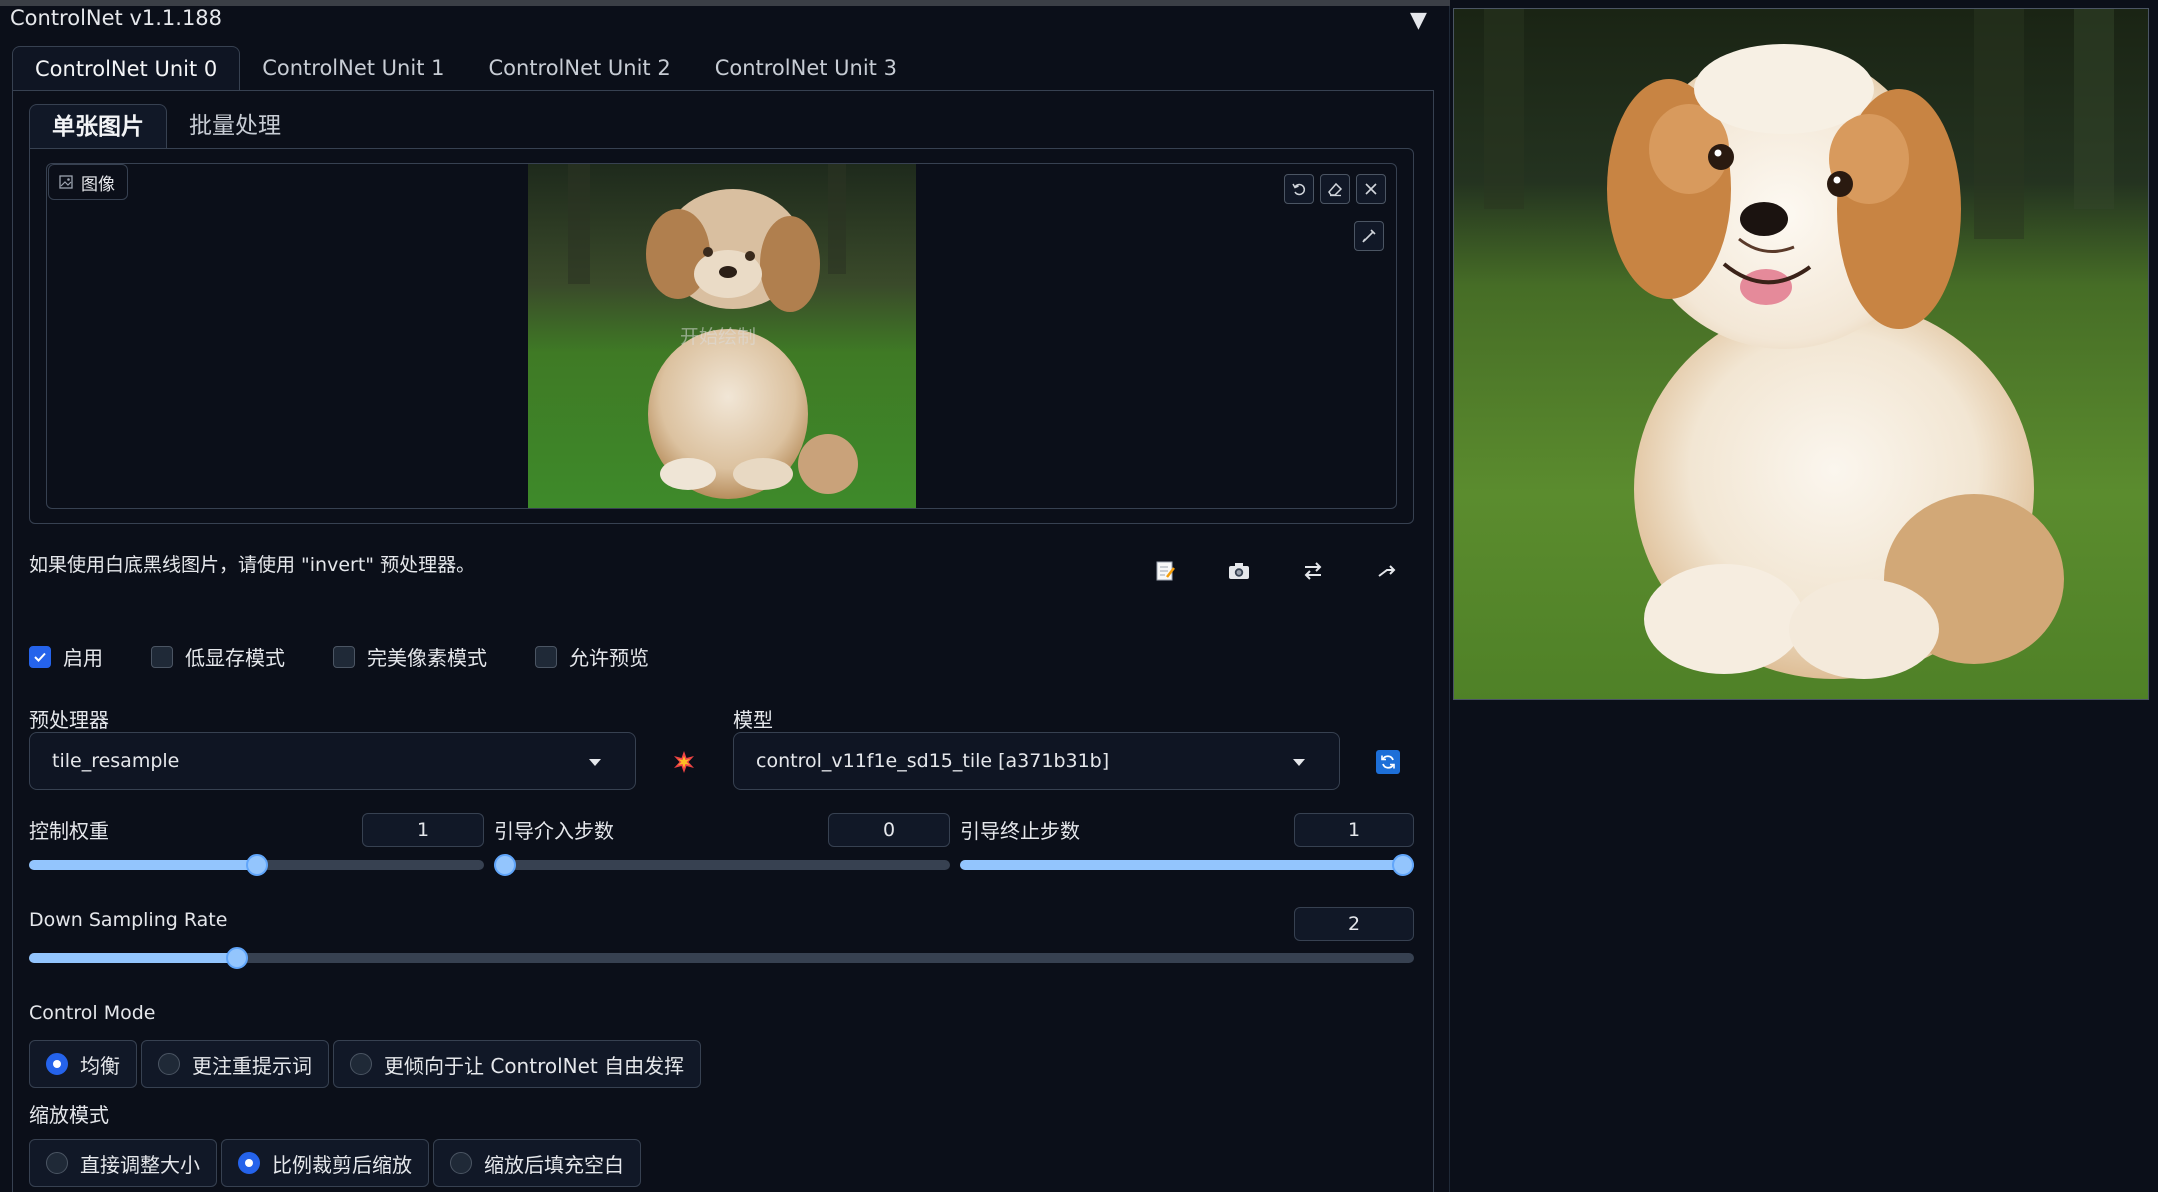 This screenshot has width=2158, height=1192. I want to click on tab-unit-2: ControlNet Unit 2, so click(579, 68).